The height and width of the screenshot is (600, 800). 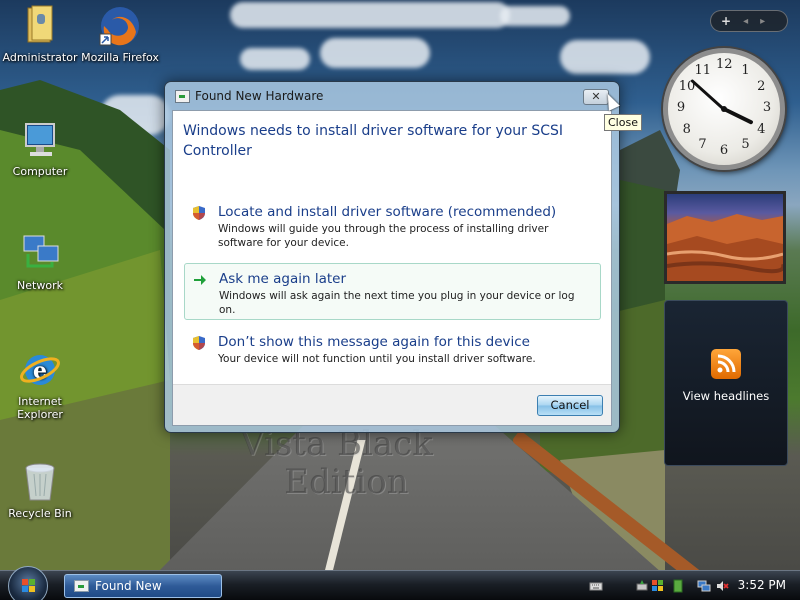 What do you see at coordinates (40, 513) in the screenshot?
I see `desktop-icon-label: Recycle Bin` at bounding box center [40, 513].